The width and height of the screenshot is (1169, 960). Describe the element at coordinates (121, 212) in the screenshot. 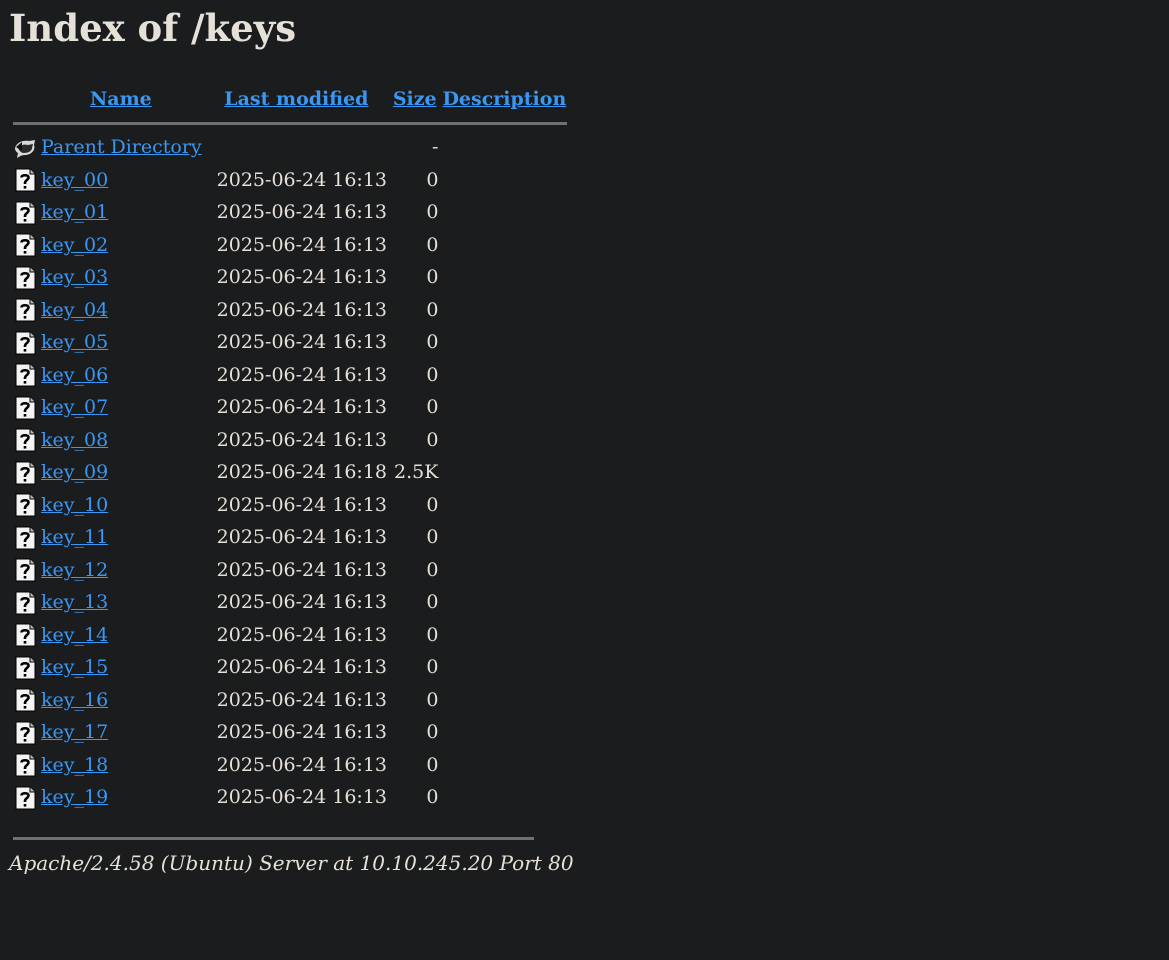

I see `file-name-cell: key_01` at that location.